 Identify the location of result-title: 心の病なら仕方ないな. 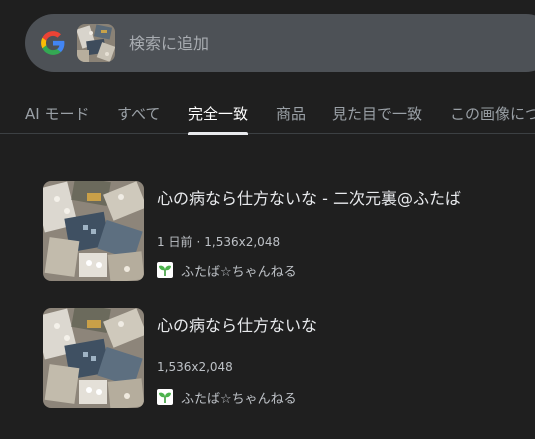
(237, 324).